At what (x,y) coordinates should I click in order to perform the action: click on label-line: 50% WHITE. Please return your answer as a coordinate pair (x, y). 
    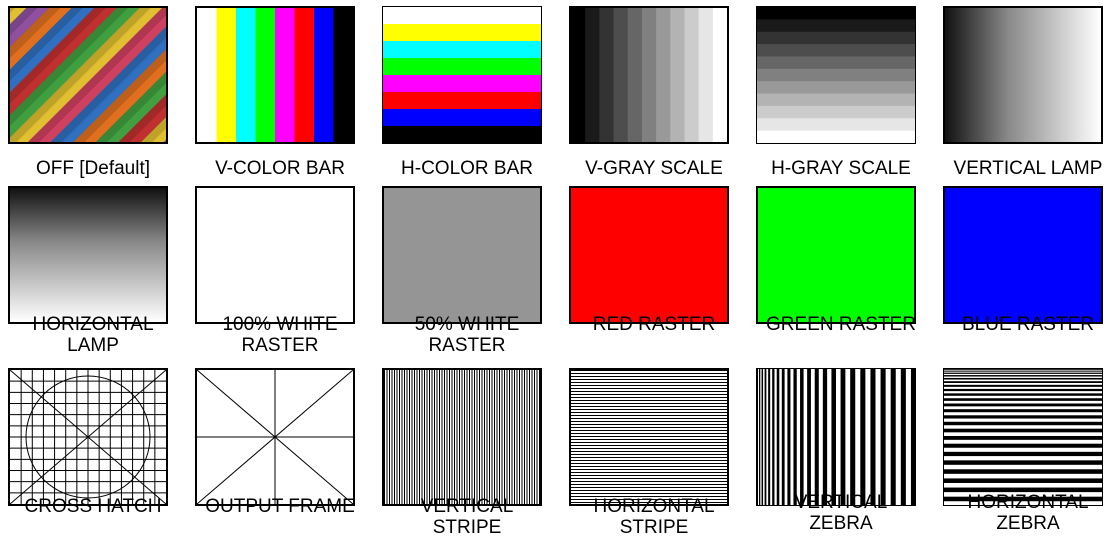
    Looking at the image, I should click on (467, 324).